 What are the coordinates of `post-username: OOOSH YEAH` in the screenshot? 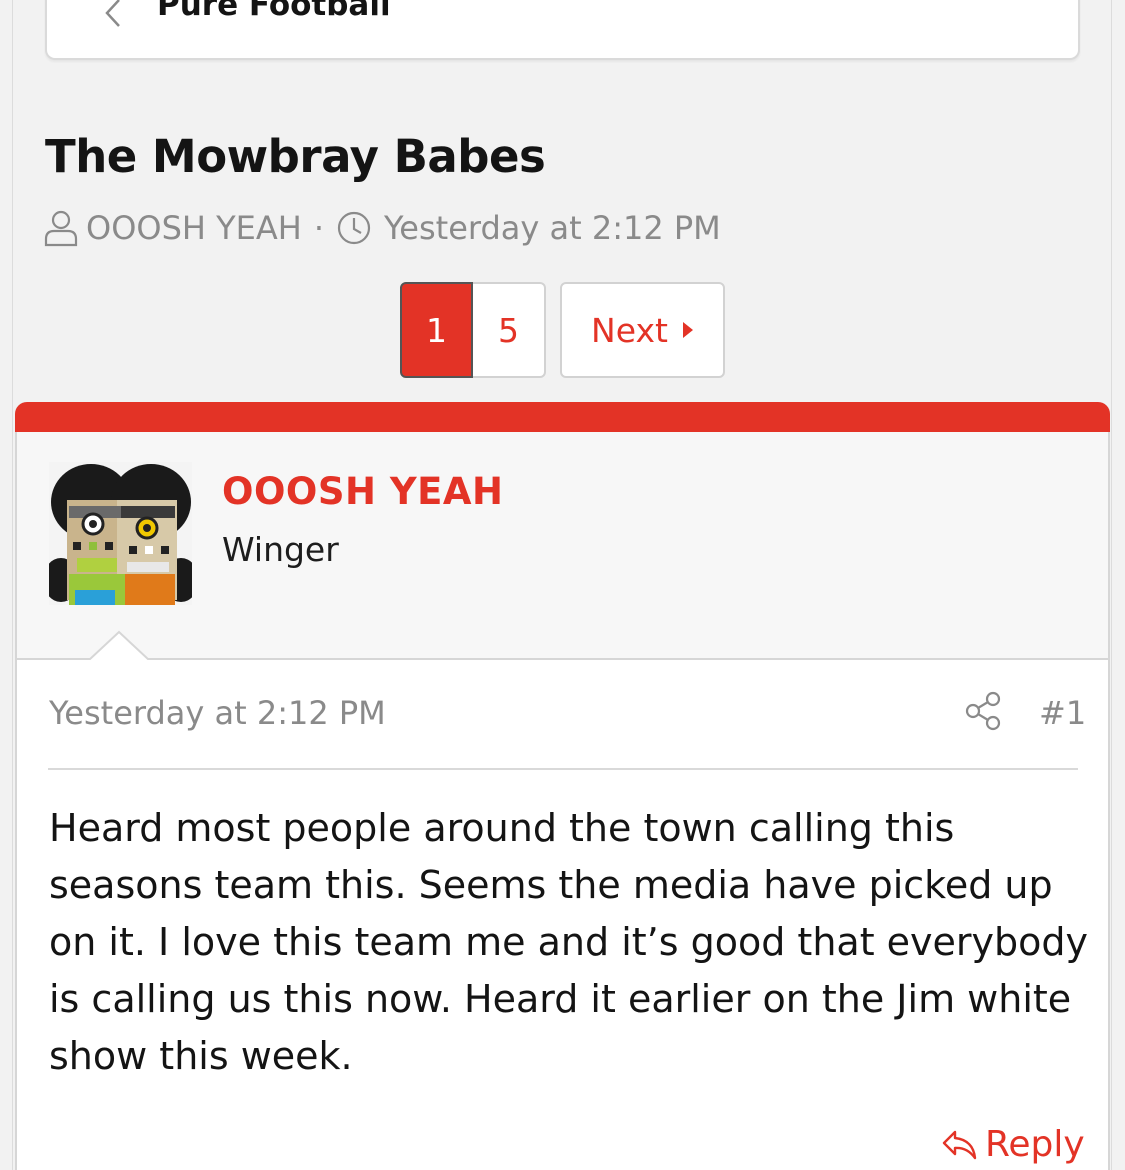 It's located at (363, 491).